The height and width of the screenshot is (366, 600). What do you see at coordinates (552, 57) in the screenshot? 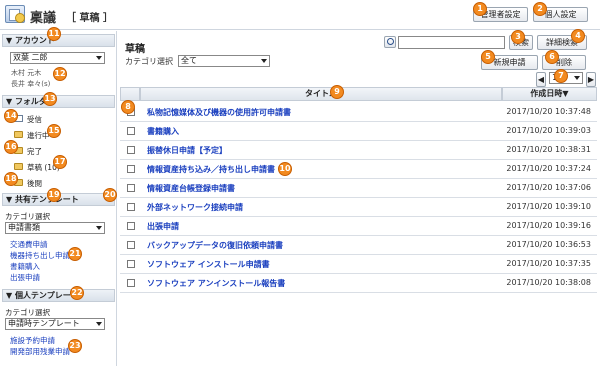
I see `callout-6: 6` at bounding box center [552, 57].